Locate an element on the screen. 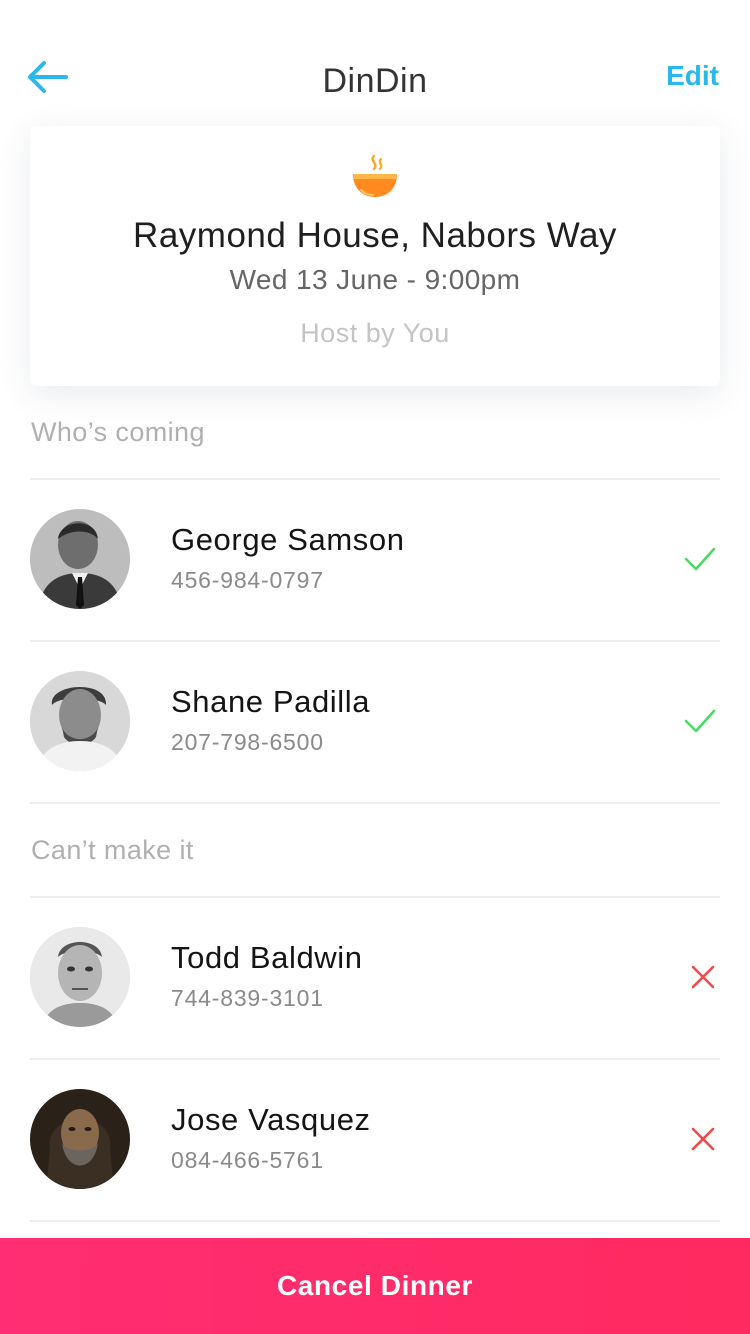 The width and height of the screenshot is (750, 1334). person-name: Shane Padilla is located at coordinates (271, 701).